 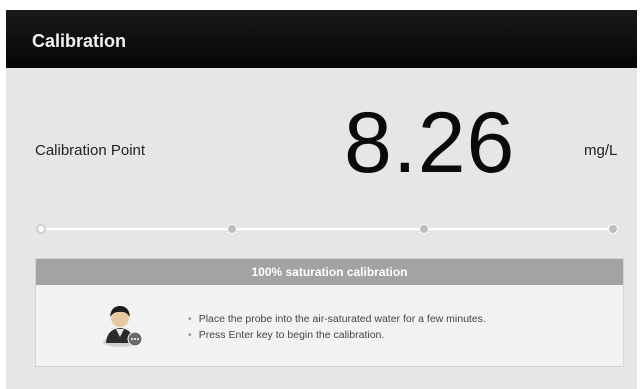 What do you see at coordinates (327, 229) in the screenshot?
I see `progress-track` at bounding box center [327, 229].